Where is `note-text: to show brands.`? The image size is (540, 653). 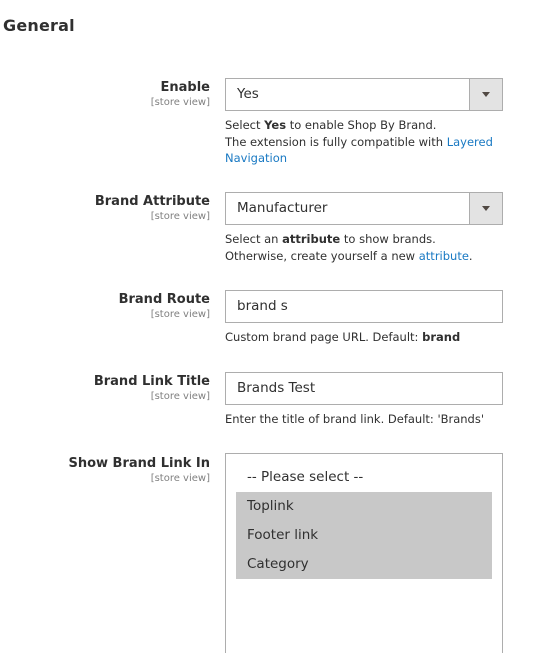 note-text: to show brands. is located at coordinates (388, 239).